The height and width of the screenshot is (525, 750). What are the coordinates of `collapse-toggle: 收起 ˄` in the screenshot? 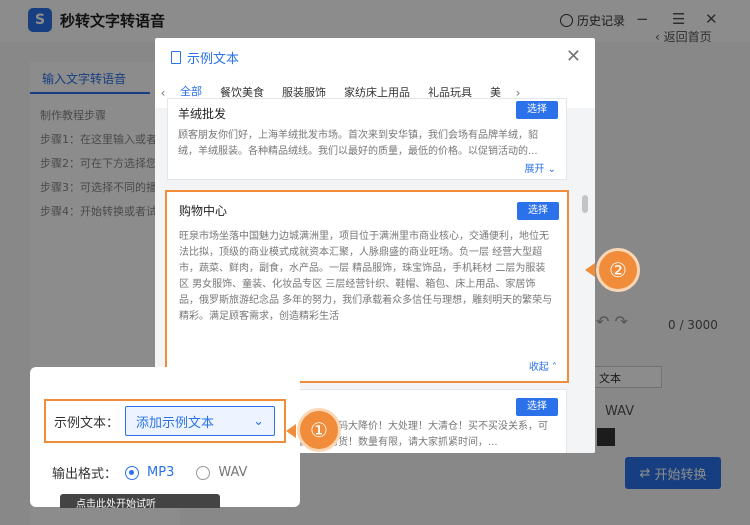 It's located at (543, 365).